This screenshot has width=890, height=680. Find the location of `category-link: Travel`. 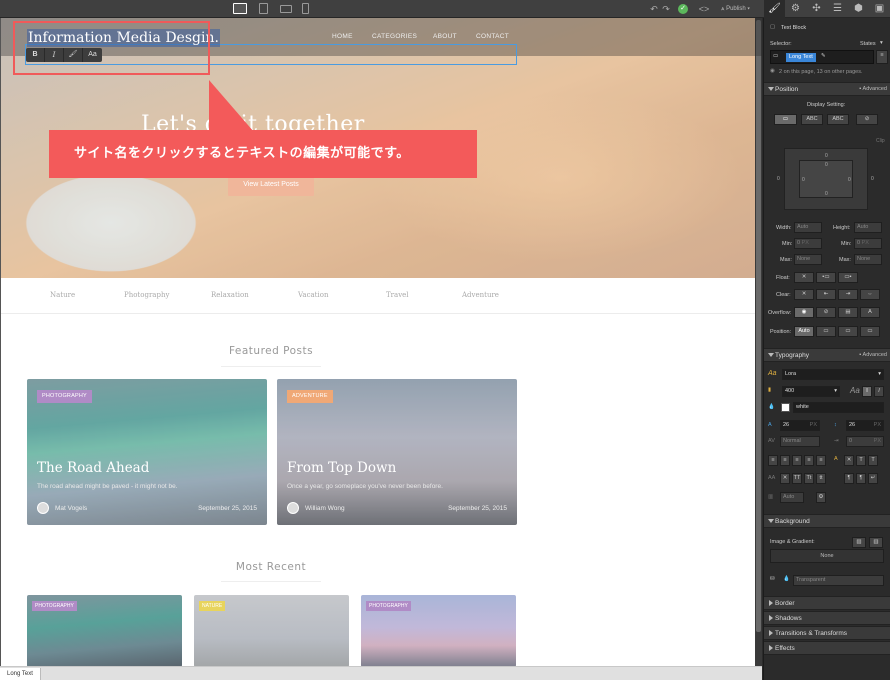

category-link: Travel is located at coordinates (397, 295).